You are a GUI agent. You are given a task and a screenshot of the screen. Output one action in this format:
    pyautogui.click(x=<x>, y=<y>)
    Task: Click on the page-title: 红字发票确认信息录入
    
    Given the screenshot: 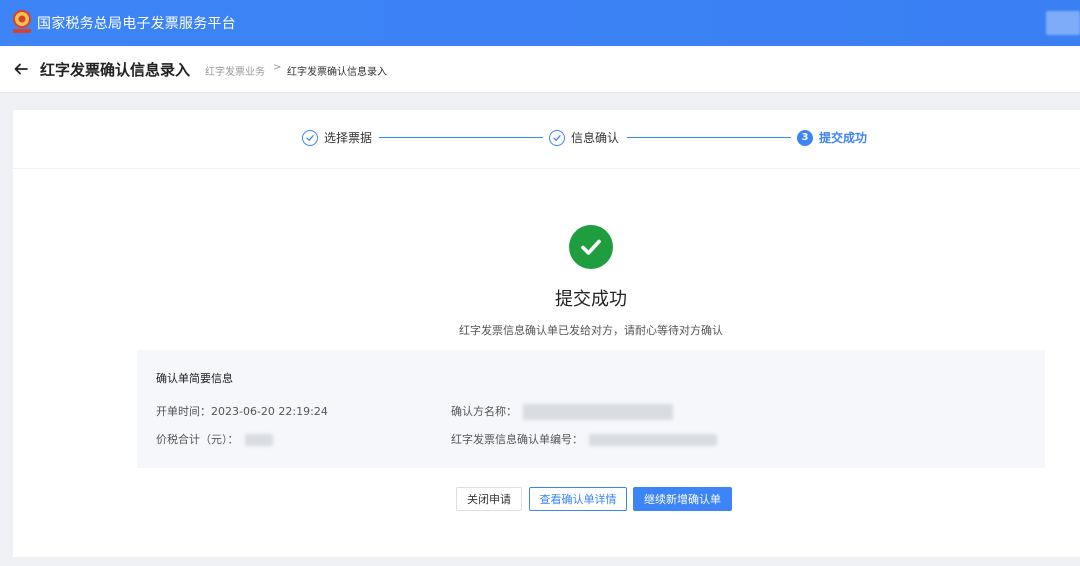 What is the action you would take?
    pyautogui.click(x=115, y=70)
    